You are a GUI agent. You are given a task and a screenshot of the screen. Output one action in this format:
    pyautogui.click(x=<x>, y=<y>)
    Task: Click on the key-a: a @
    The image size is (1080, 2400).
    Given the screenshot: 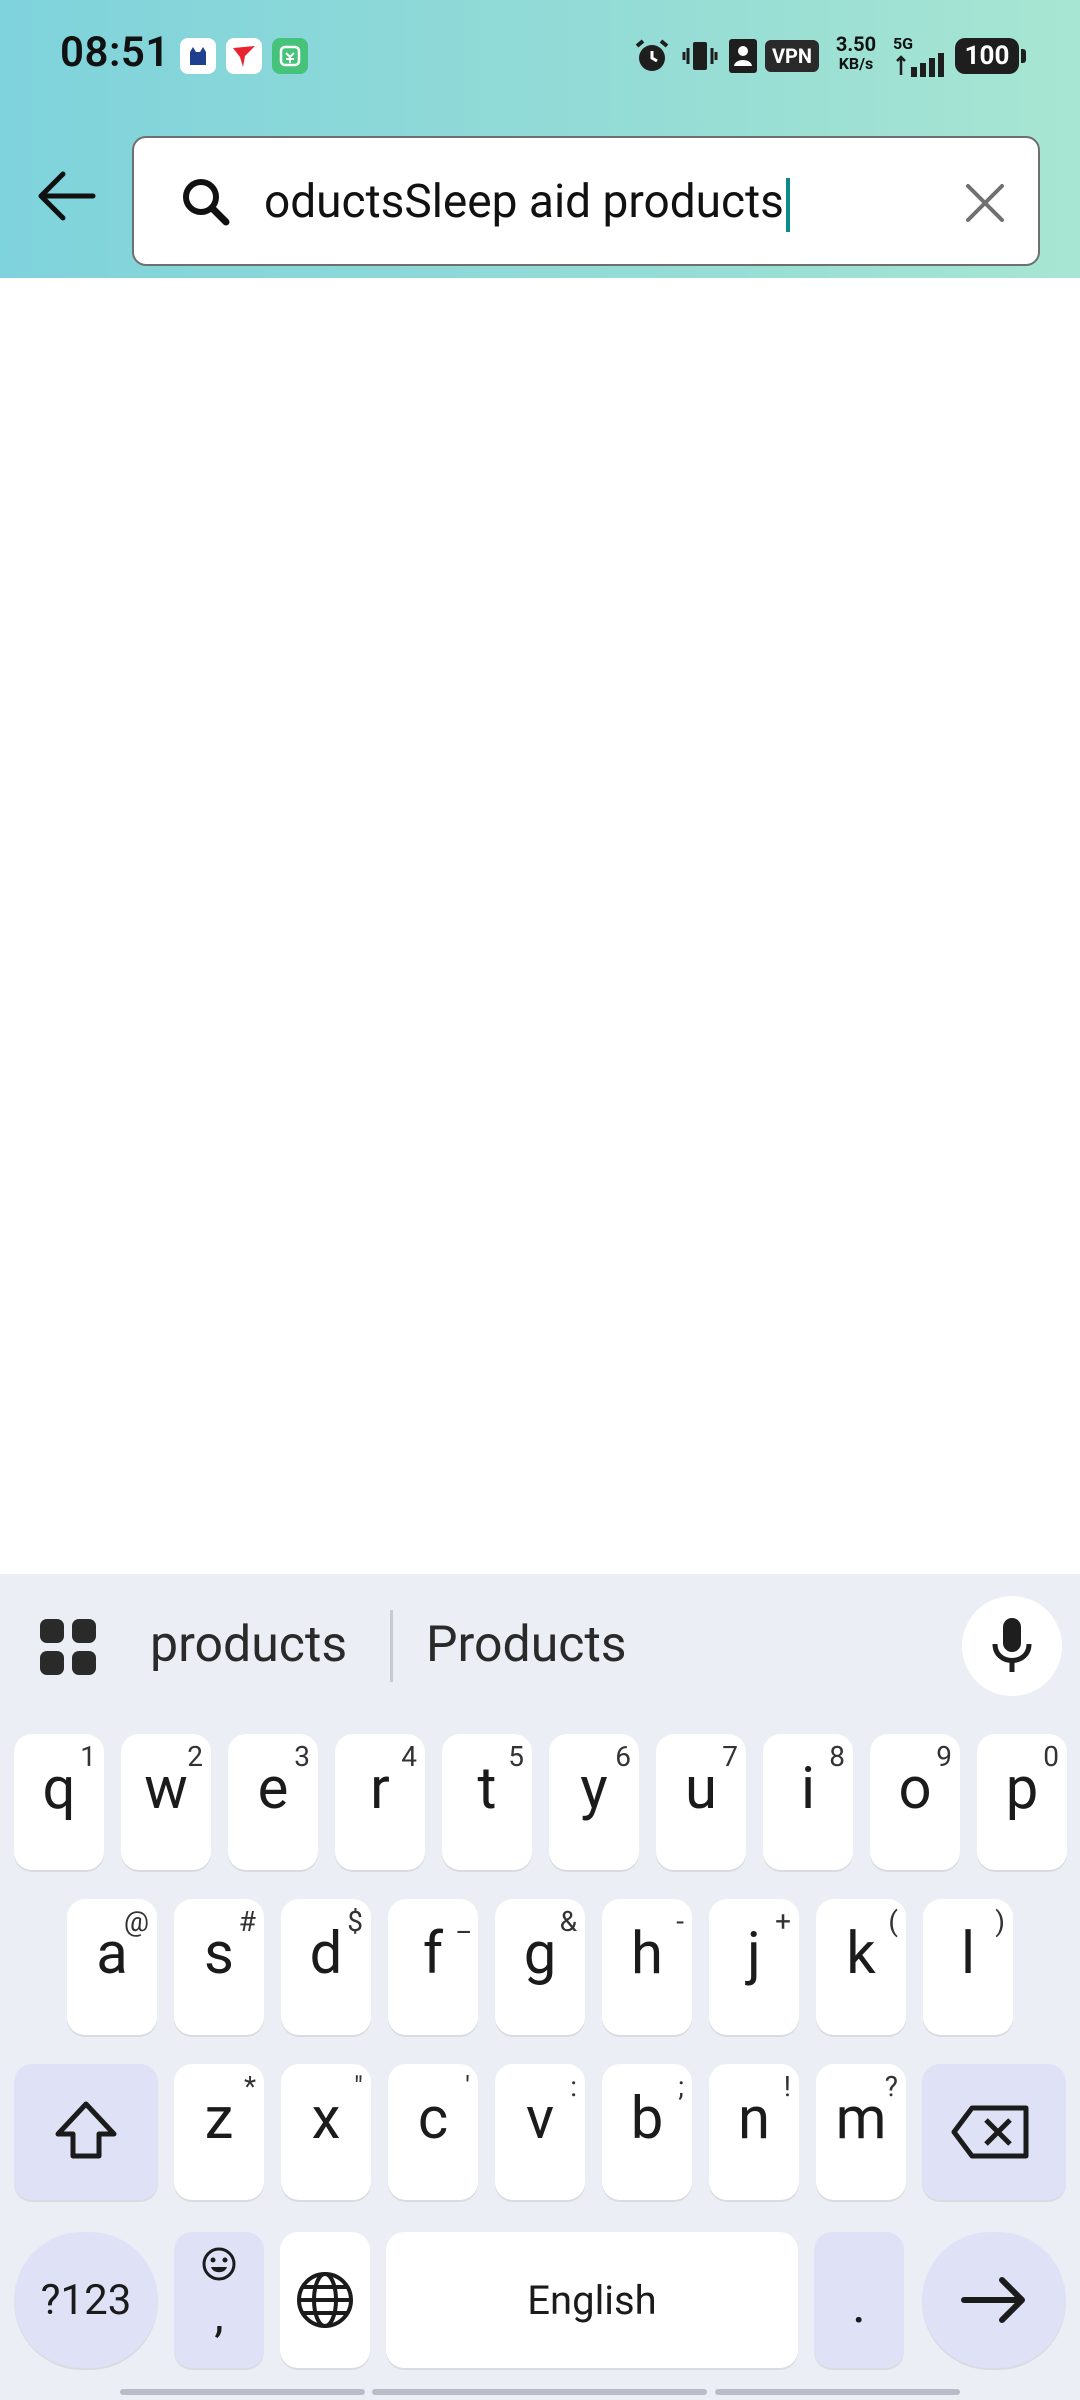 What is the action you would take?
    pyautogui.click(x=112, y=1967)
    